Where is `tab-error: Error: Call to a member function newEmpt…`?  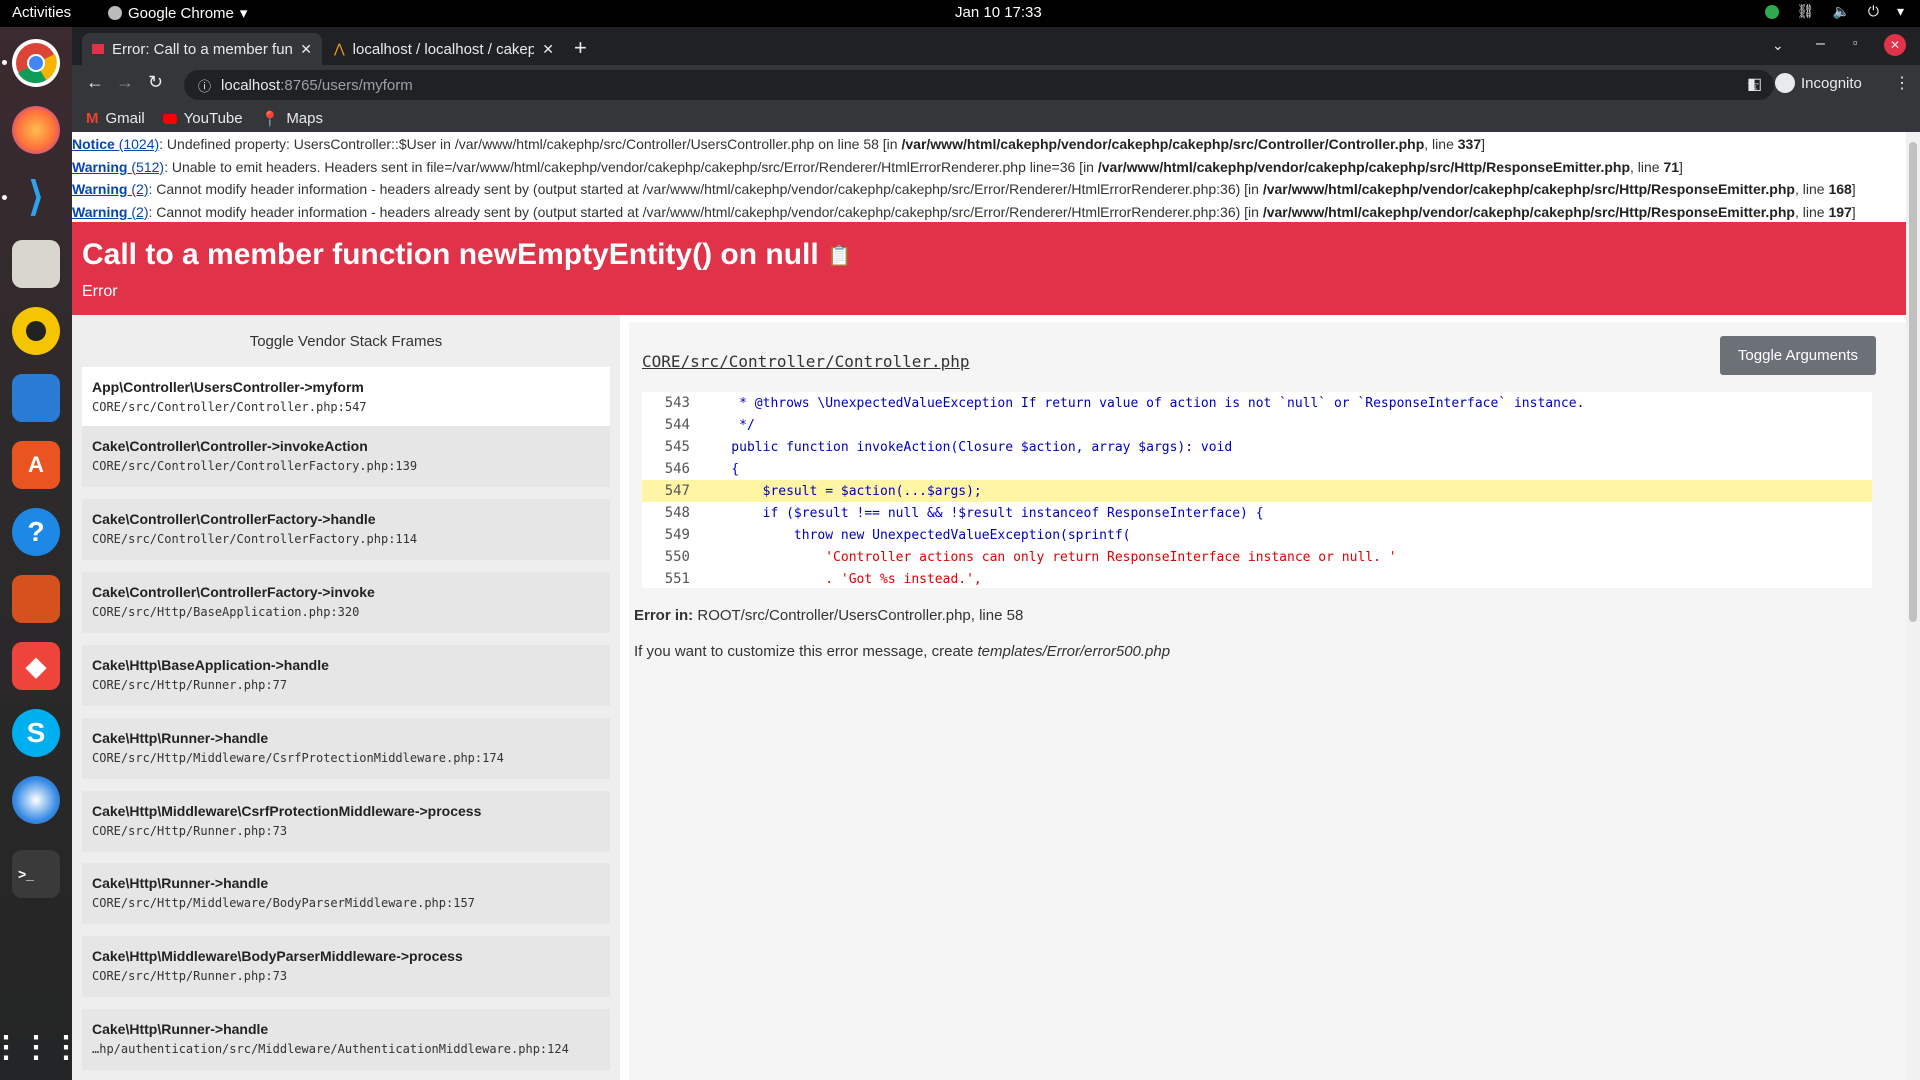 tab-error: Error: Call to a member function newEmpt… is located at coordinates (202, 49).